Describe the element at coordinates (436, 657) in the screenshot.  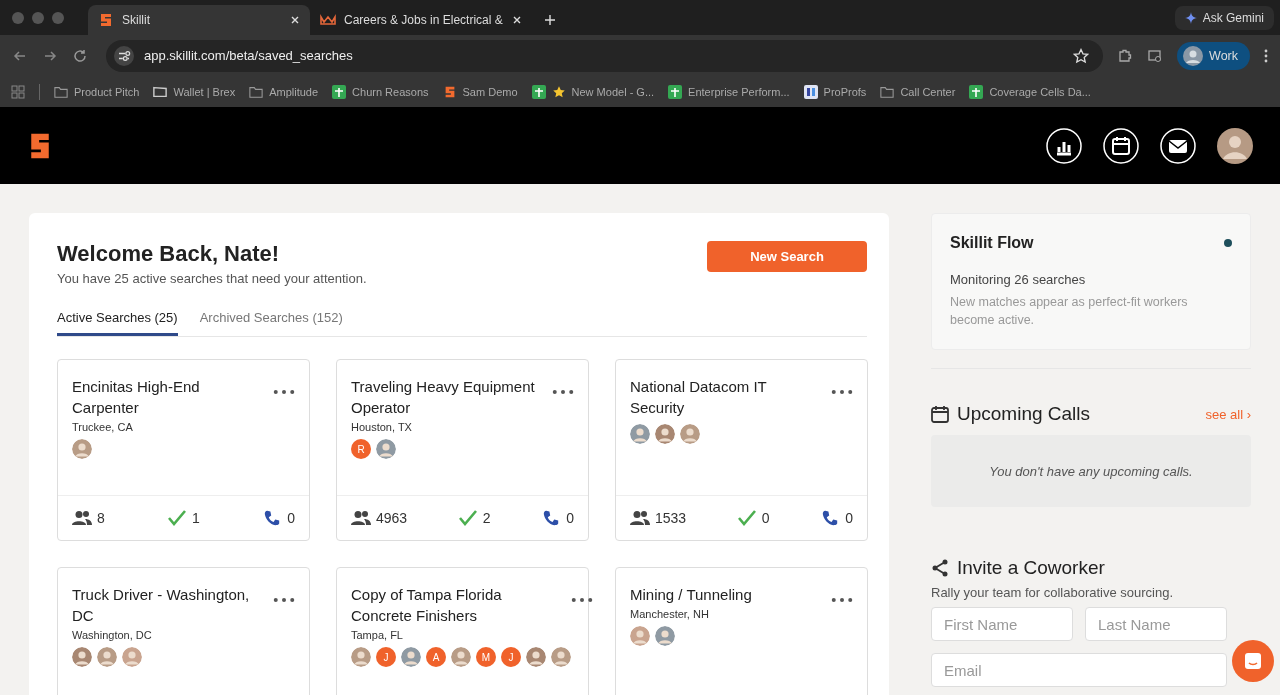
I see `avatar-initial: A` at that location.